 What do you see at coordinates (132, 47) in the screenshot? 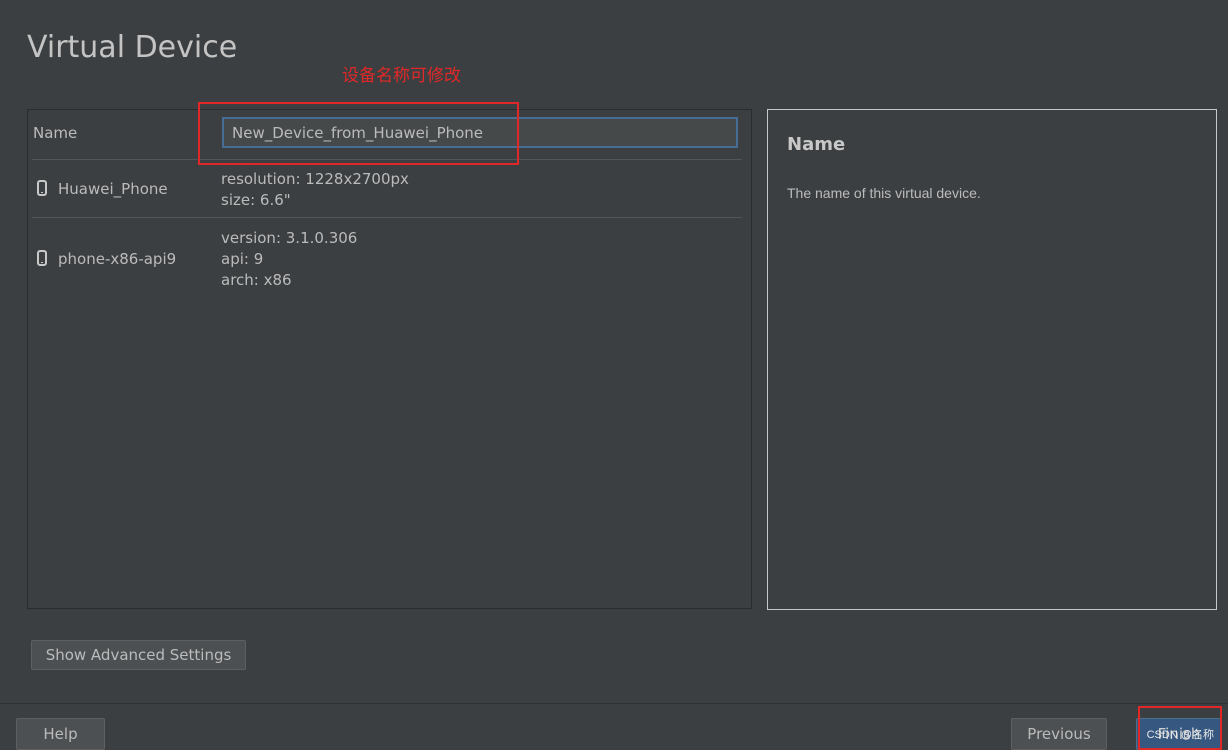
I see `page-title: Virtual Device` at bounding box center [132, 47].